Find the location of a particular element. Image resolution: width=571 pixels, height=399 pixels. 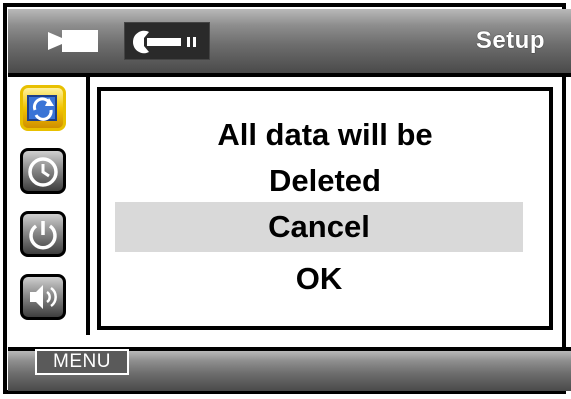

sidebar is located at coordinates (46, 206).